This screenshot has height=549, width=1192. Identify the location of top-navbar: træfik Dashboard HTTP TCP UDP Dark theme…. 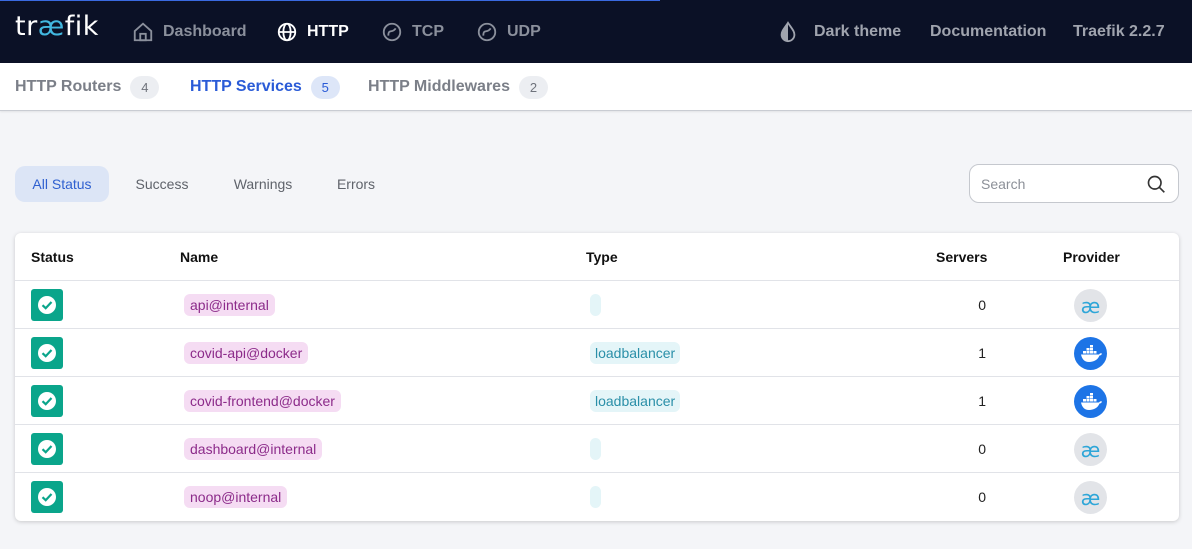
(596, 31).